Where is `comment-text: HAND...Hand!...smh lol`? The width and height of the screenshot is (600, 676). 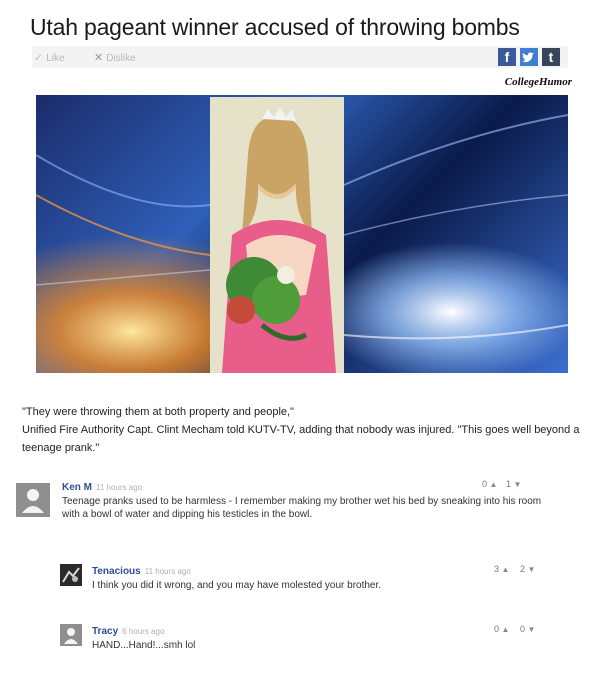 comment-text: HAND...Hand!...smh lol is located at coordinates (144, 645).